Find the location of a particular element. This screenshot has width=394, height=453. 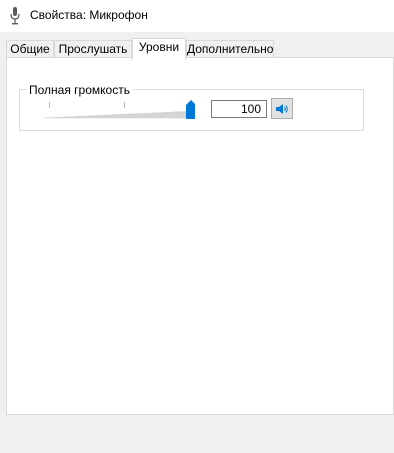

speaker-icon is located at coordinates (282, 108).